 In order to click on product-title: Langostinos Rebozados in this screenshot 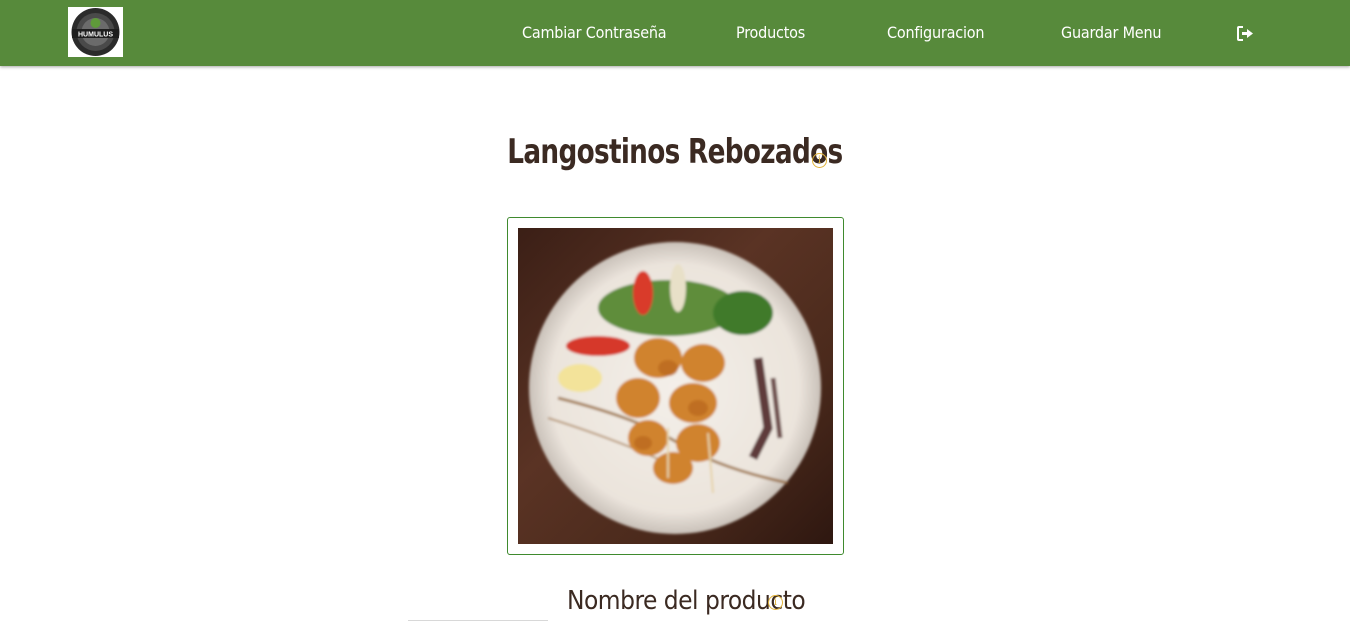, I will do `click(675, 152)`.